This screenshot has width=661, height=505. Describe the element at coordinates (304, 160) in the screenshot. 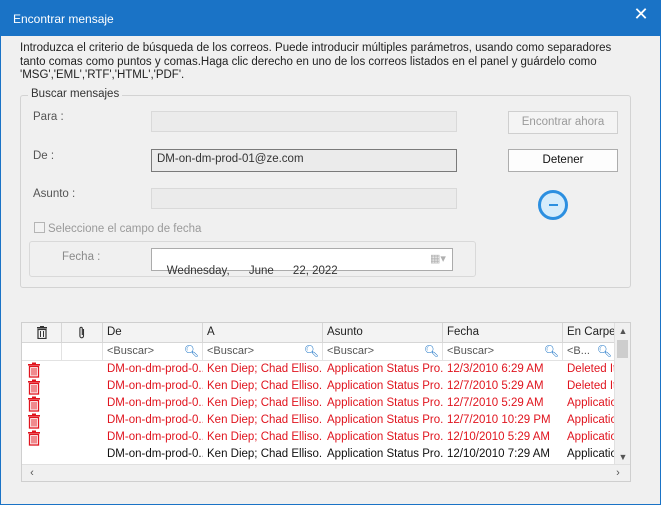

I see `from-field: DM-on-dm-prod-01@ze.com` at that location.